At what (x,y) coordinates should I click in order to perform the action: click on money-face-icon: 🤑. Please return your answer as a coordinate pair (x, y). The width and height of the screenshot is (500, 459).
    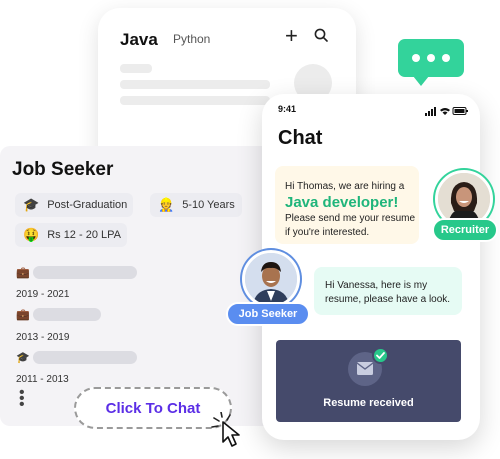
    Looking at the image, I should click on (31, 234).